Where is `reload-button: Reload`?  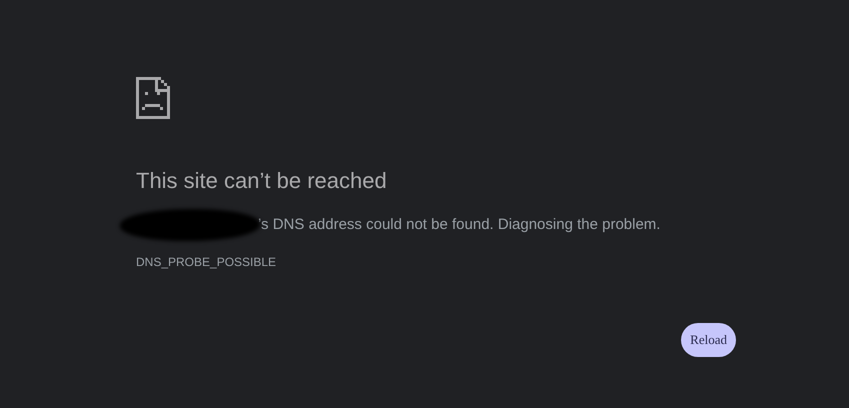 reload-button: Reload is located at coordinates (708, 340).